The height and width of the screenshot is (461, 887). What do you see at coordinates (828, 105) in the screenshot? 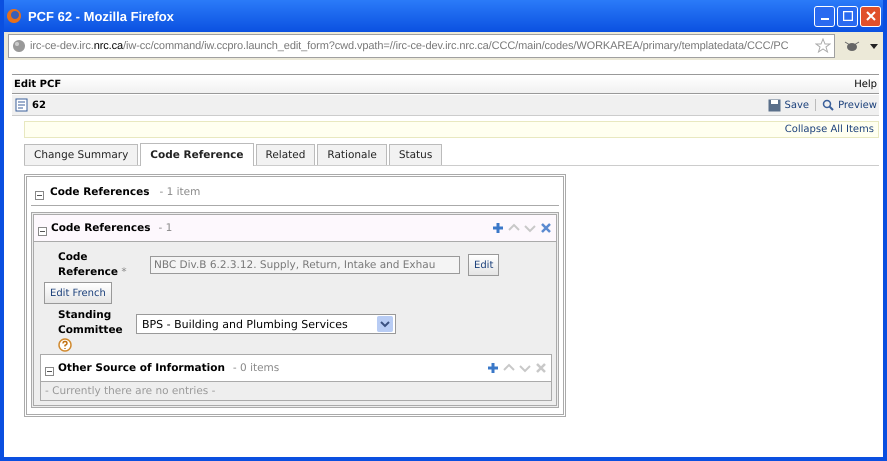
I see `search-icon` at bounding box center [828, 105].